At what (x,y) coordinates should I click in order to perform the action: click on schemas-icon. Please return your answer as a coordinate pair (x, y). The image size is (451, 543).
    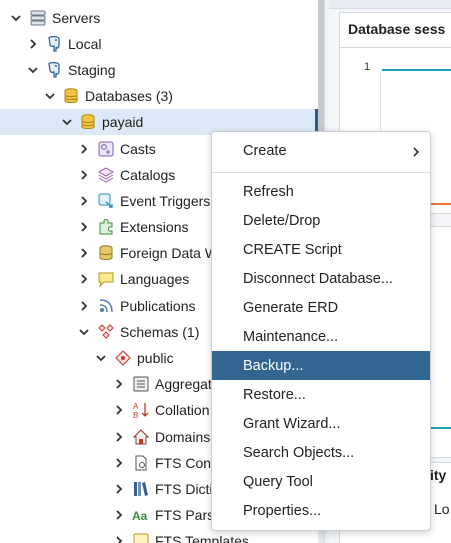
    Looking at the image, I should click on (106, 332).